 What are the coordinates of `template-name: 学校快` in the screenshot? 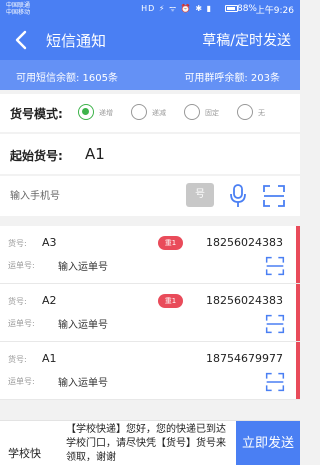 It's located at (24, 453).